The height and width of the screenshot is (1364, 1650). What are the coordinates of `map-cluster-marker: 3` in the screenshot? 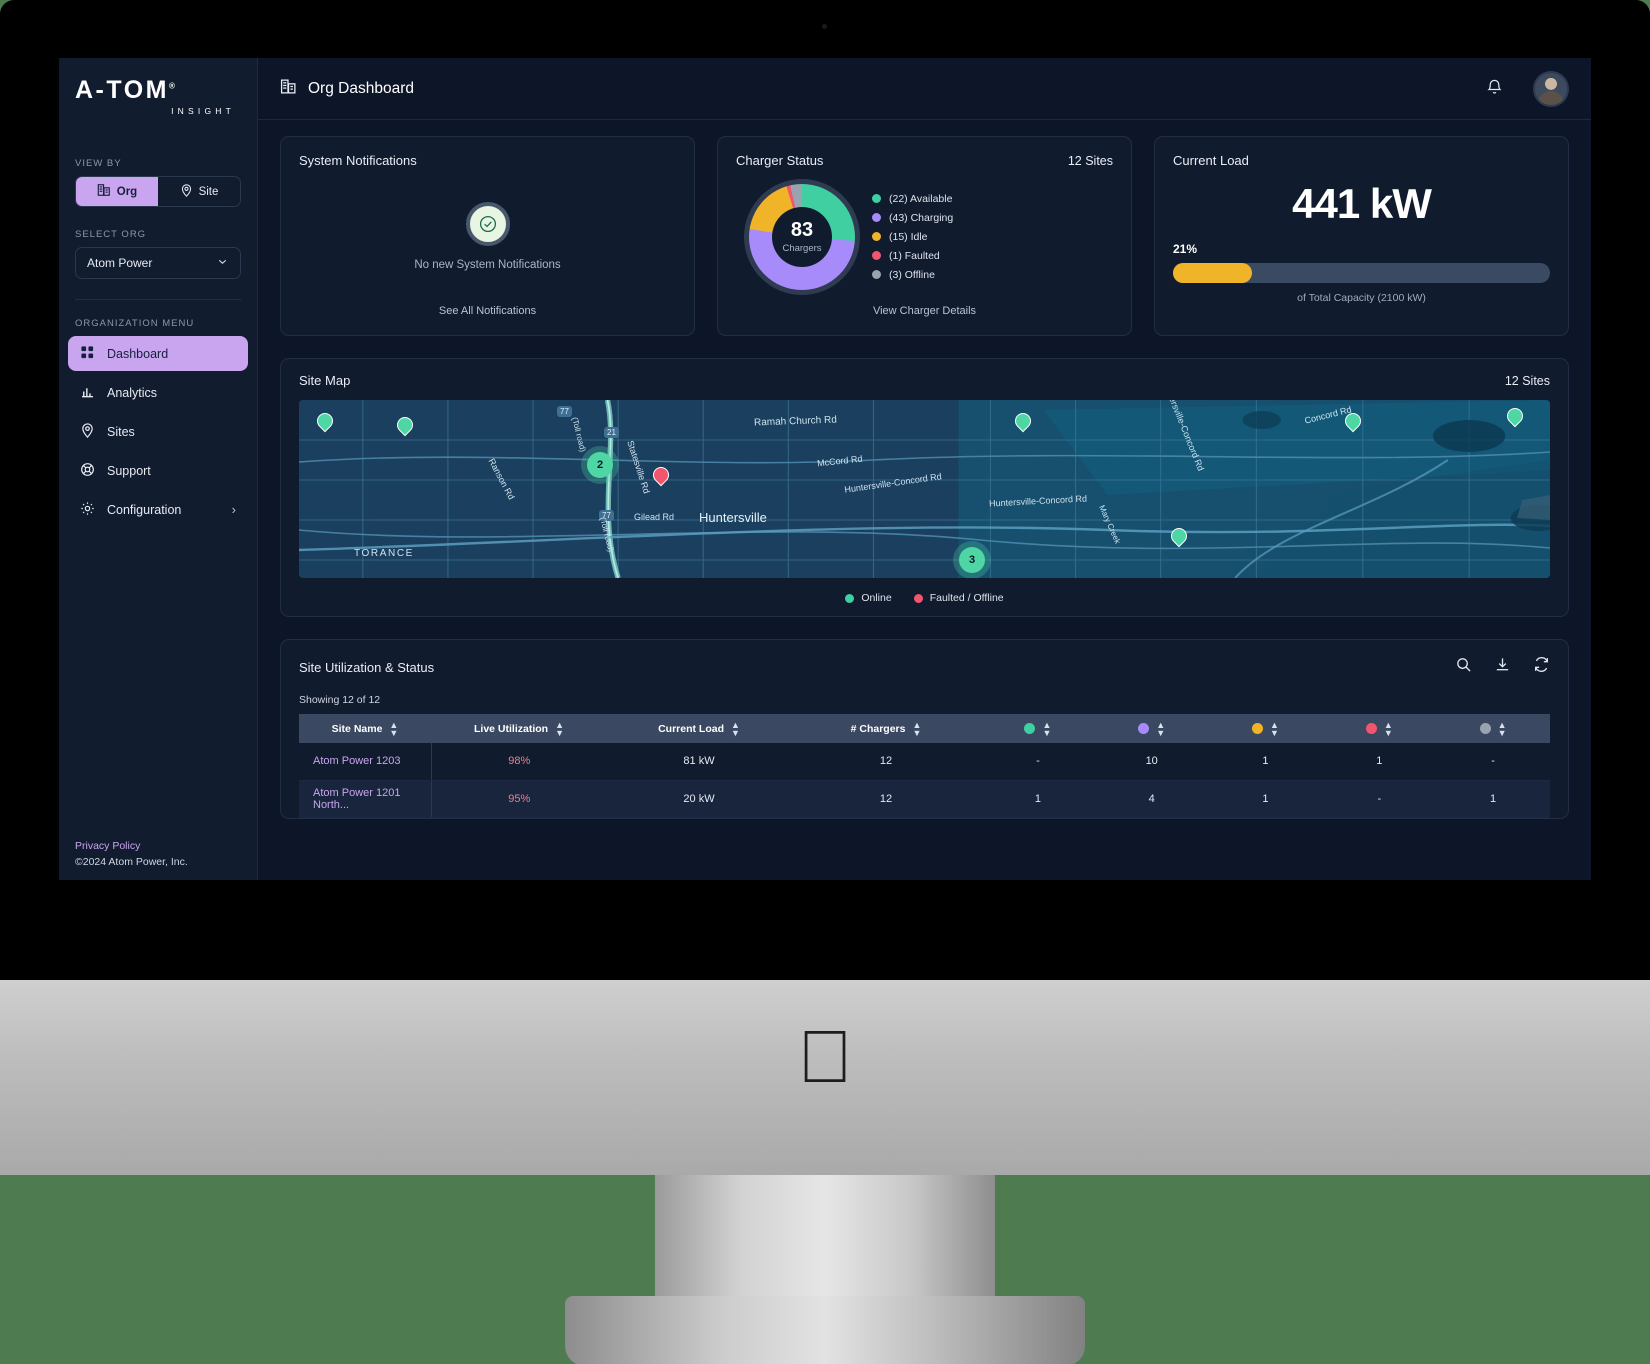 It's located at (972, 560).